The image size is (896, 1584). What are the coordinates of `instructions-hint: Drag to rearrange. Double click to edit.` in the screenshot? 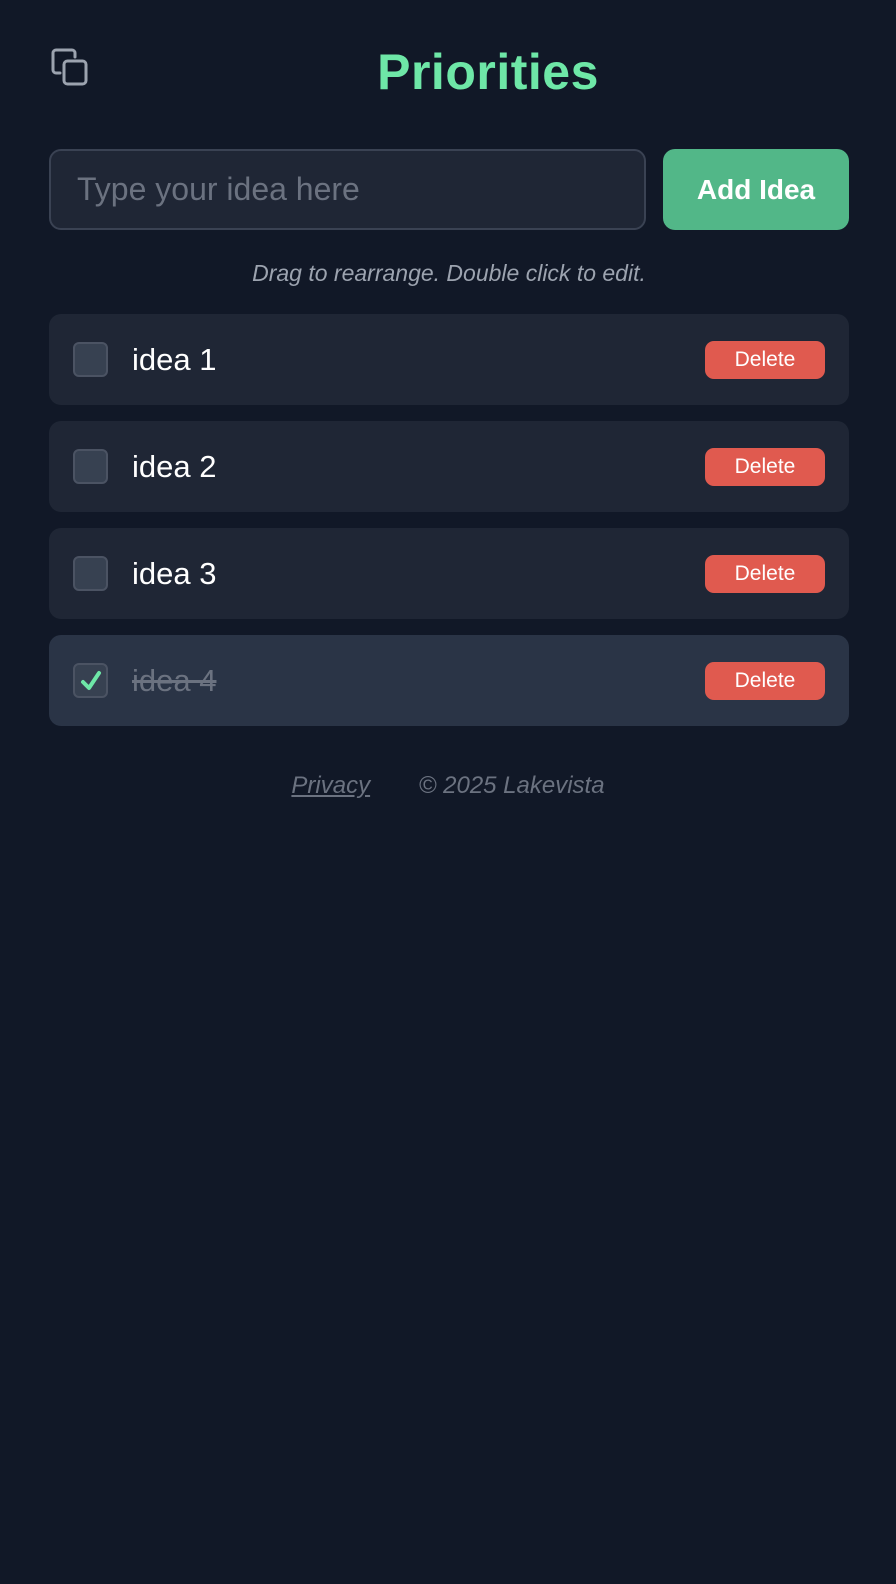 It's located at (449, 273).